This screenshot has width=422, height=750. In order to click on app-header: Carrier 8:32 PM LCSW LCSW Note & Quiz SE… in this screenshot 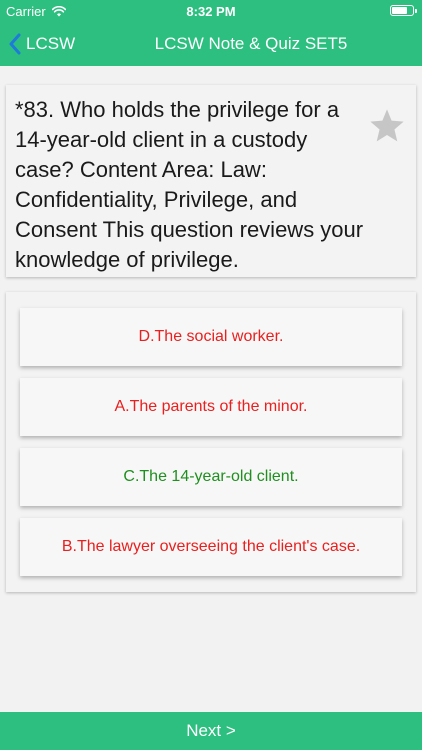, I will do `click(211, 33)`.